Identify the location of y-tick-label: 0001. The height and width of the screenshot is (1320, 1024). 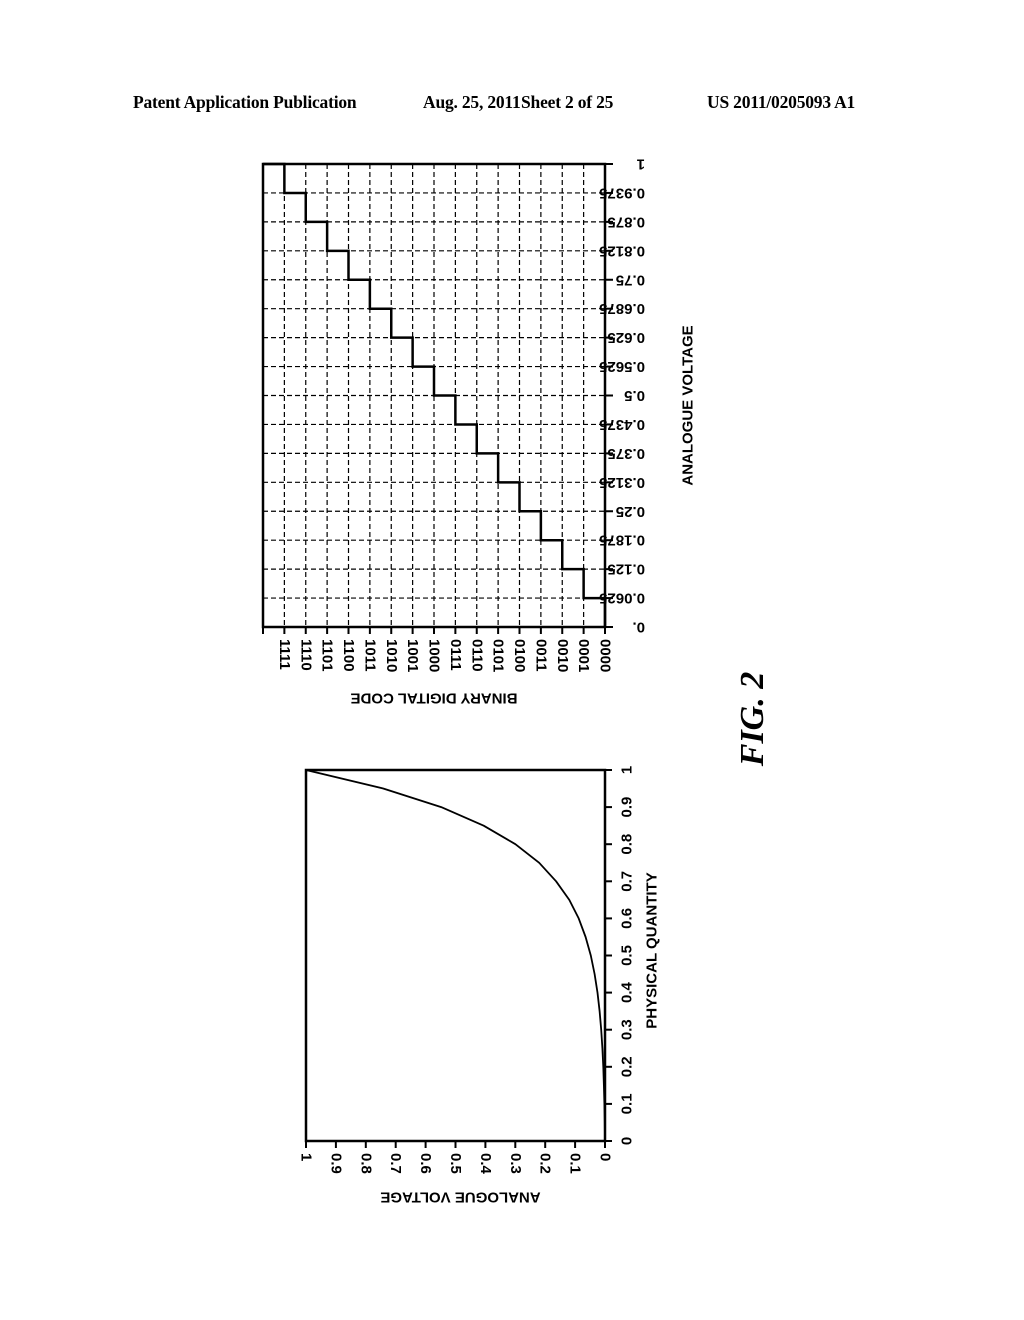
(583, 655).